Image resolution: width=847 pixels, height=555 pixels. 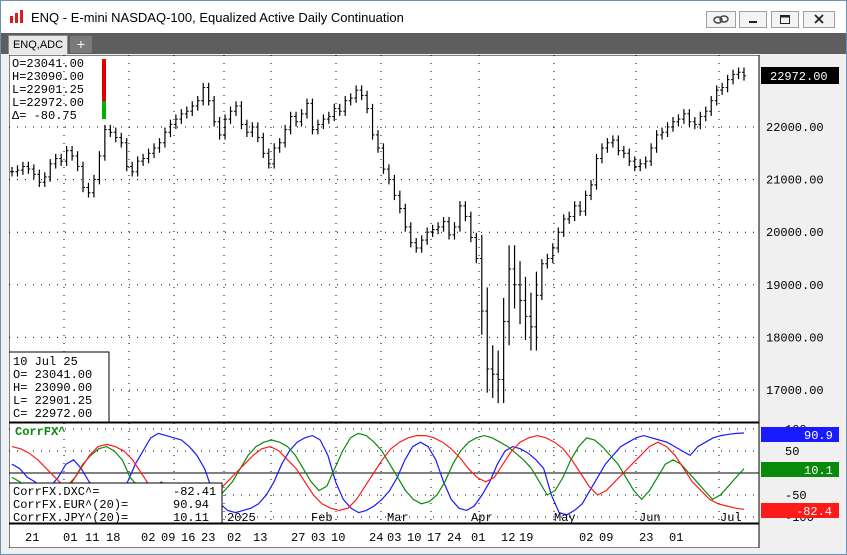 I want to click on close-icon, so click(x=819, y=19).